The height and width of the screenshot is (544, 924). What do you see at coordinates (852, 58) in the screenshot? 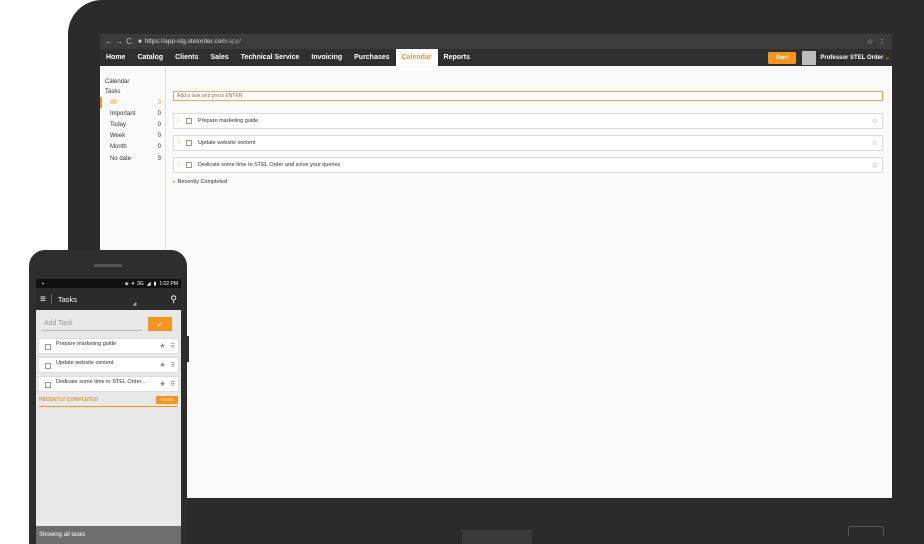
I see `user-name: Professor STEL Order` at bounding box center [852, 58].